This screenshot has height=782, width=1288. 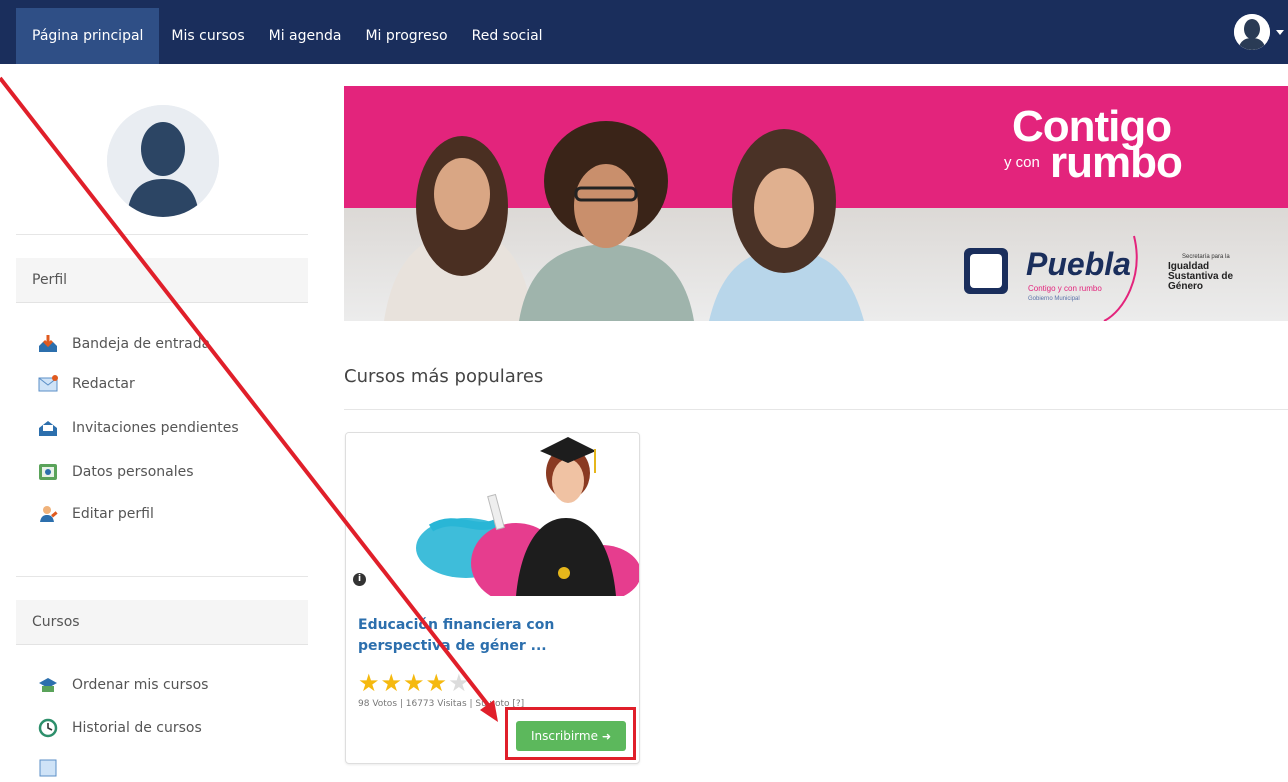 What do you see at coordinates (1280, 32) in the screenshot?
I see `chevron-down-icon` at bounding box center [1280, 32].